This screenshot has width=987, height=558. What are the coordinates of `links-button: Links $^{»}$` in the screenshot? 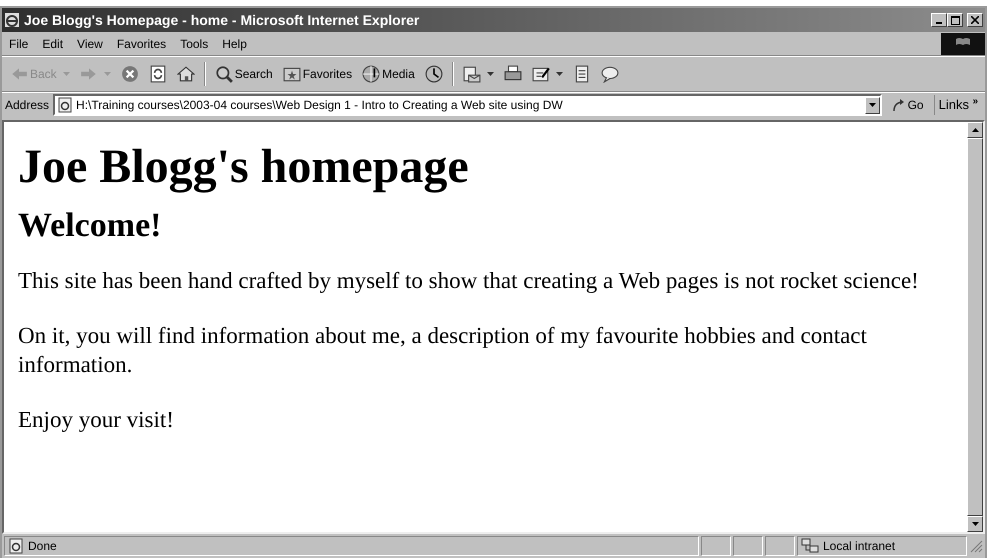 It's located at (958, 105).